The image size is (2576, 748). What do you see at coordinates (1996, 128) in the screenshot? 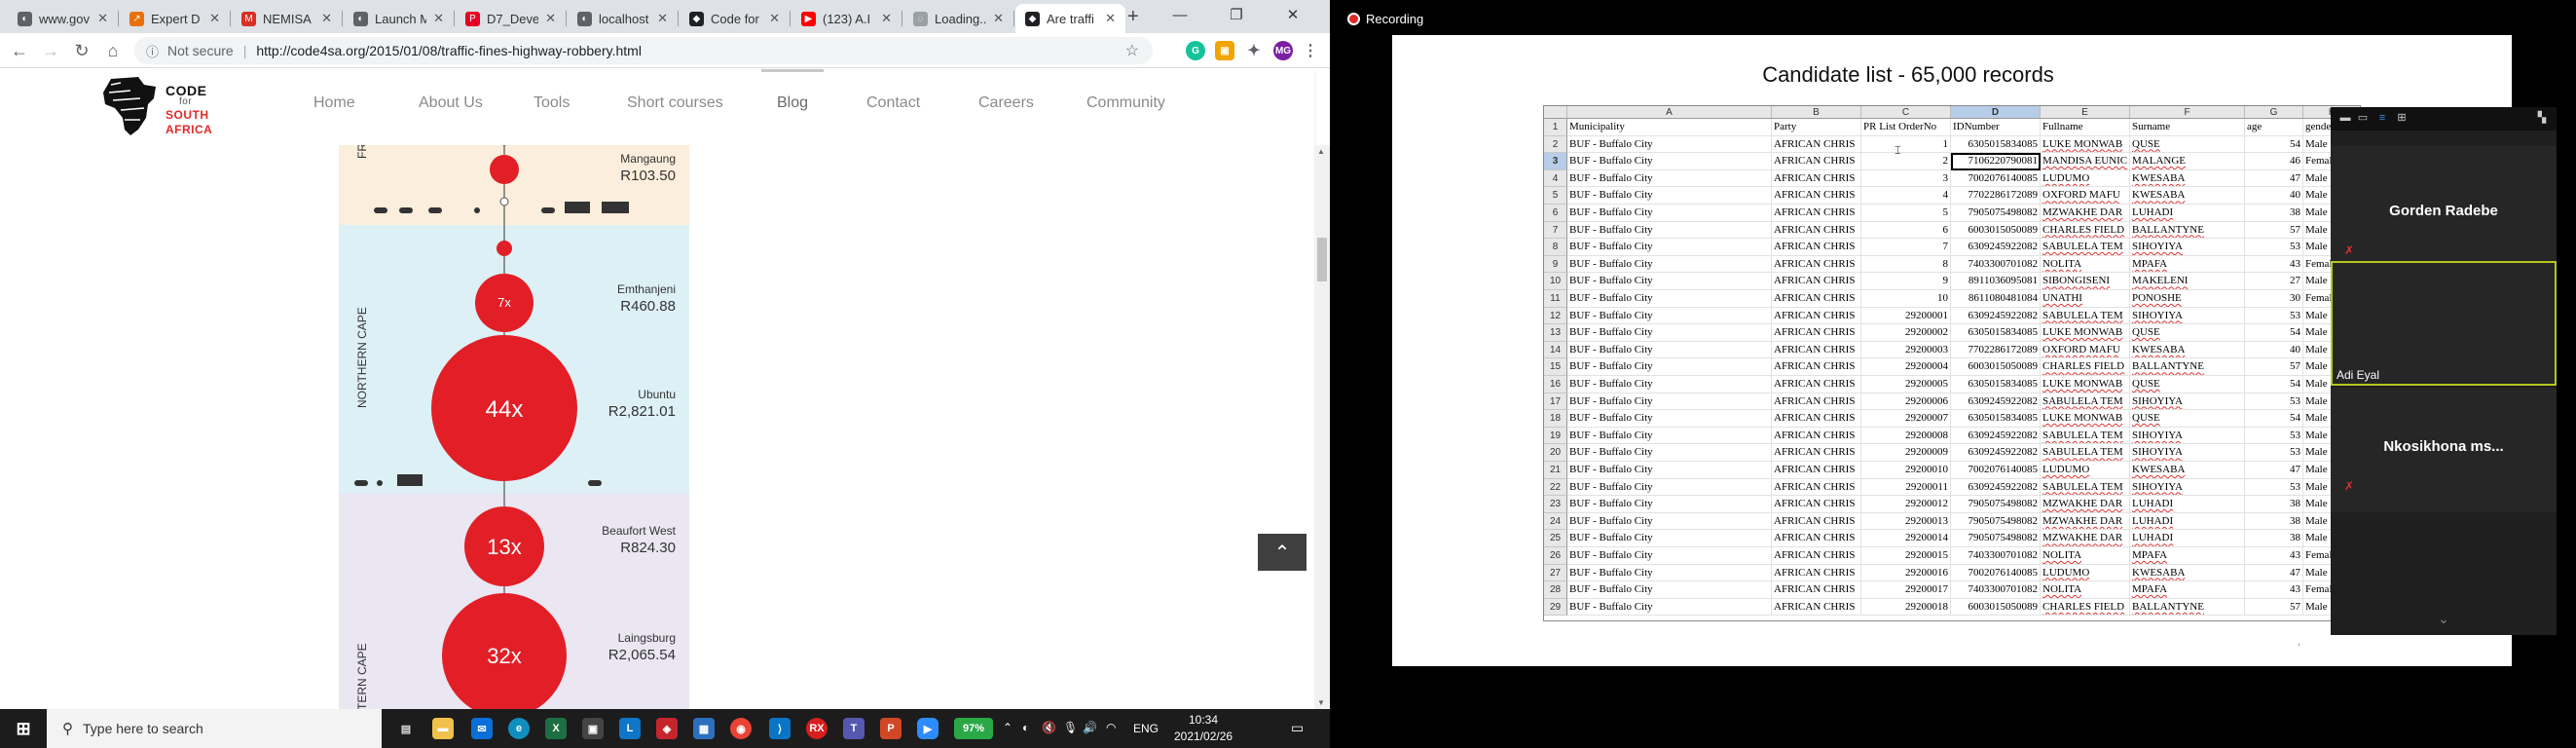
I see `header-cell: IDNumber` at bounding box center [1996, 128].